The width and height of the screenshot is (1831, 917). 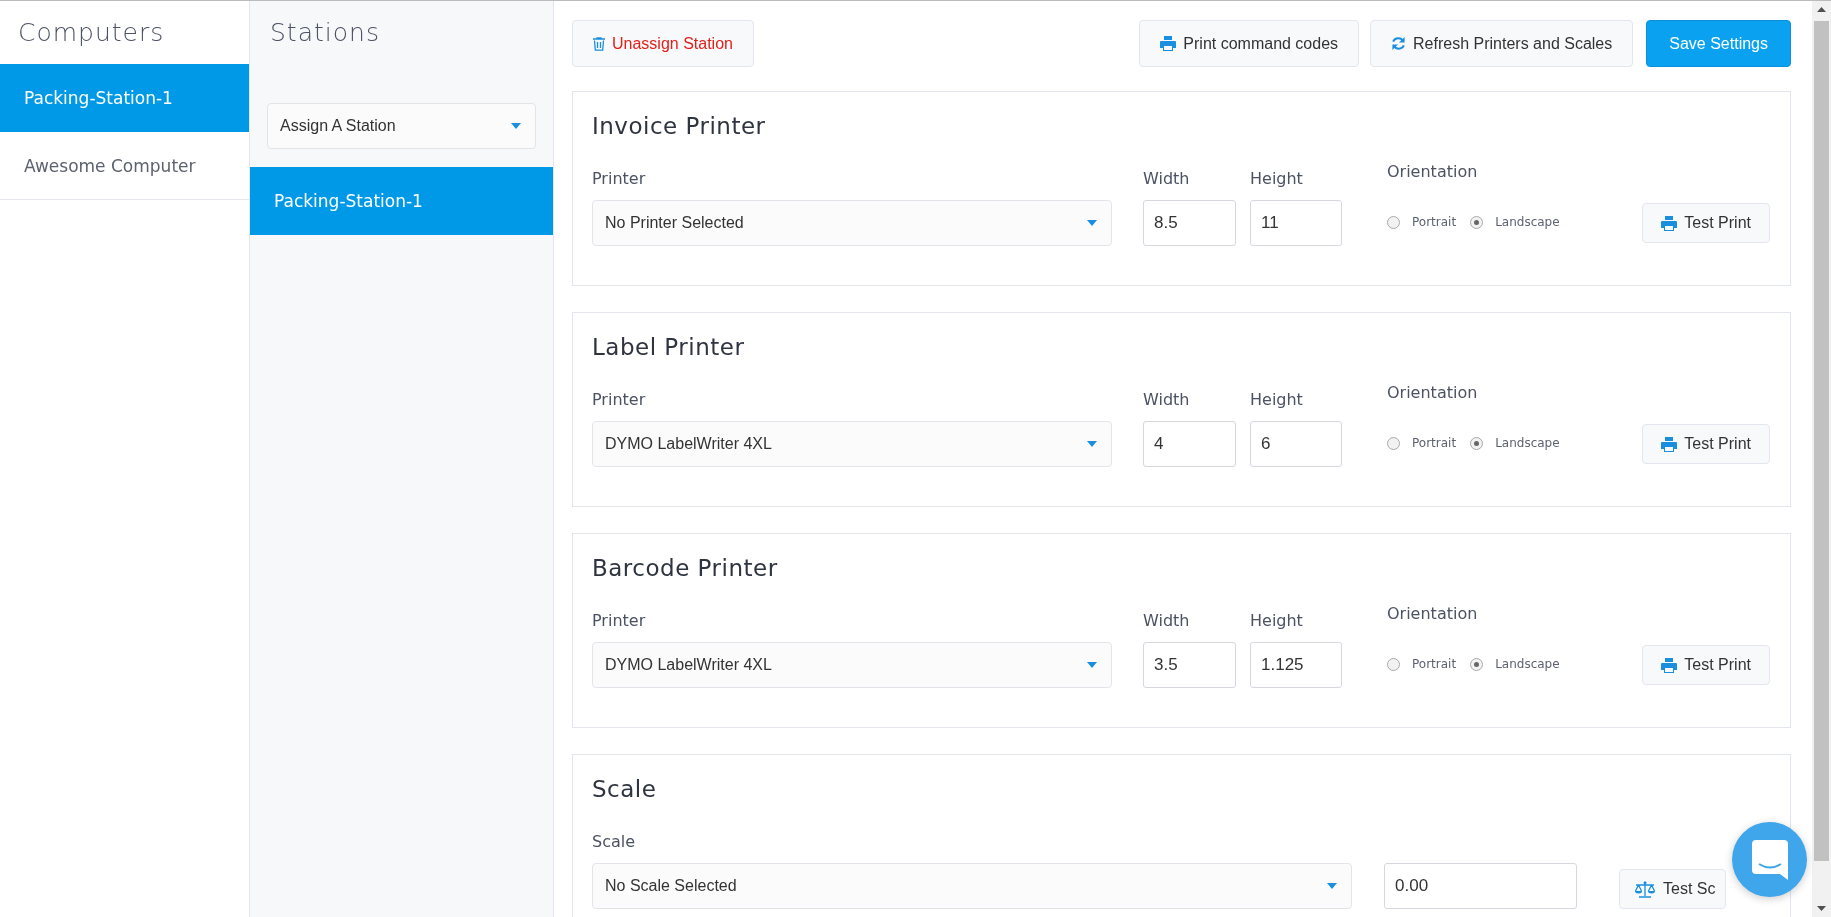 I want to click on card-title: Scale, so click(x=624, y=789).